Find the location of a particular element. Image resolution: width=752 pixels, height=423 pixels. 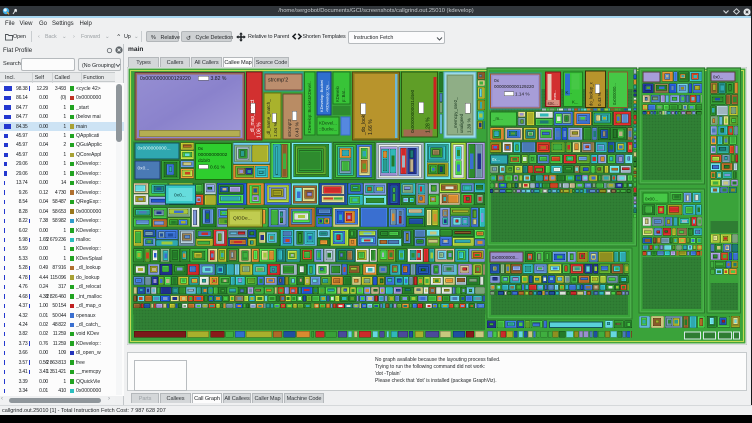

svg-text: unaligned is located at coordinates (461, 123).